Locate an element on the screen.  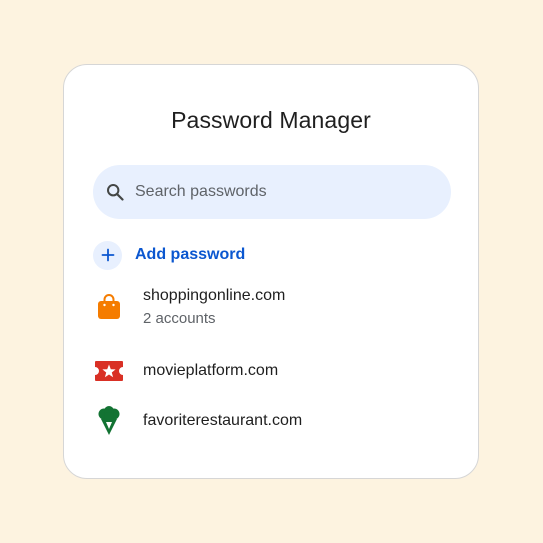
search-bar: Search passwords is located at coordinates (272, 192).